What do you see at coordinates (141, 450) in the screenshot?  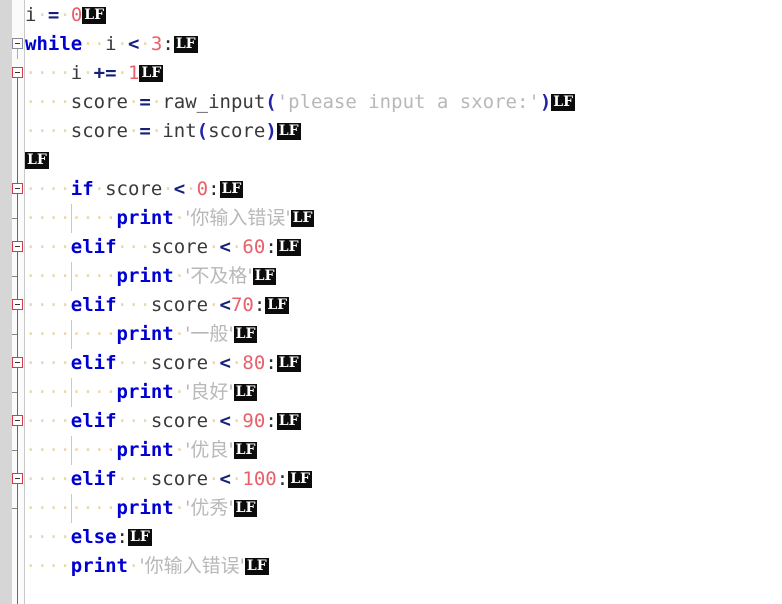 I see `code-line: ········print·'优良' LF` at bounding box center [141, 450].